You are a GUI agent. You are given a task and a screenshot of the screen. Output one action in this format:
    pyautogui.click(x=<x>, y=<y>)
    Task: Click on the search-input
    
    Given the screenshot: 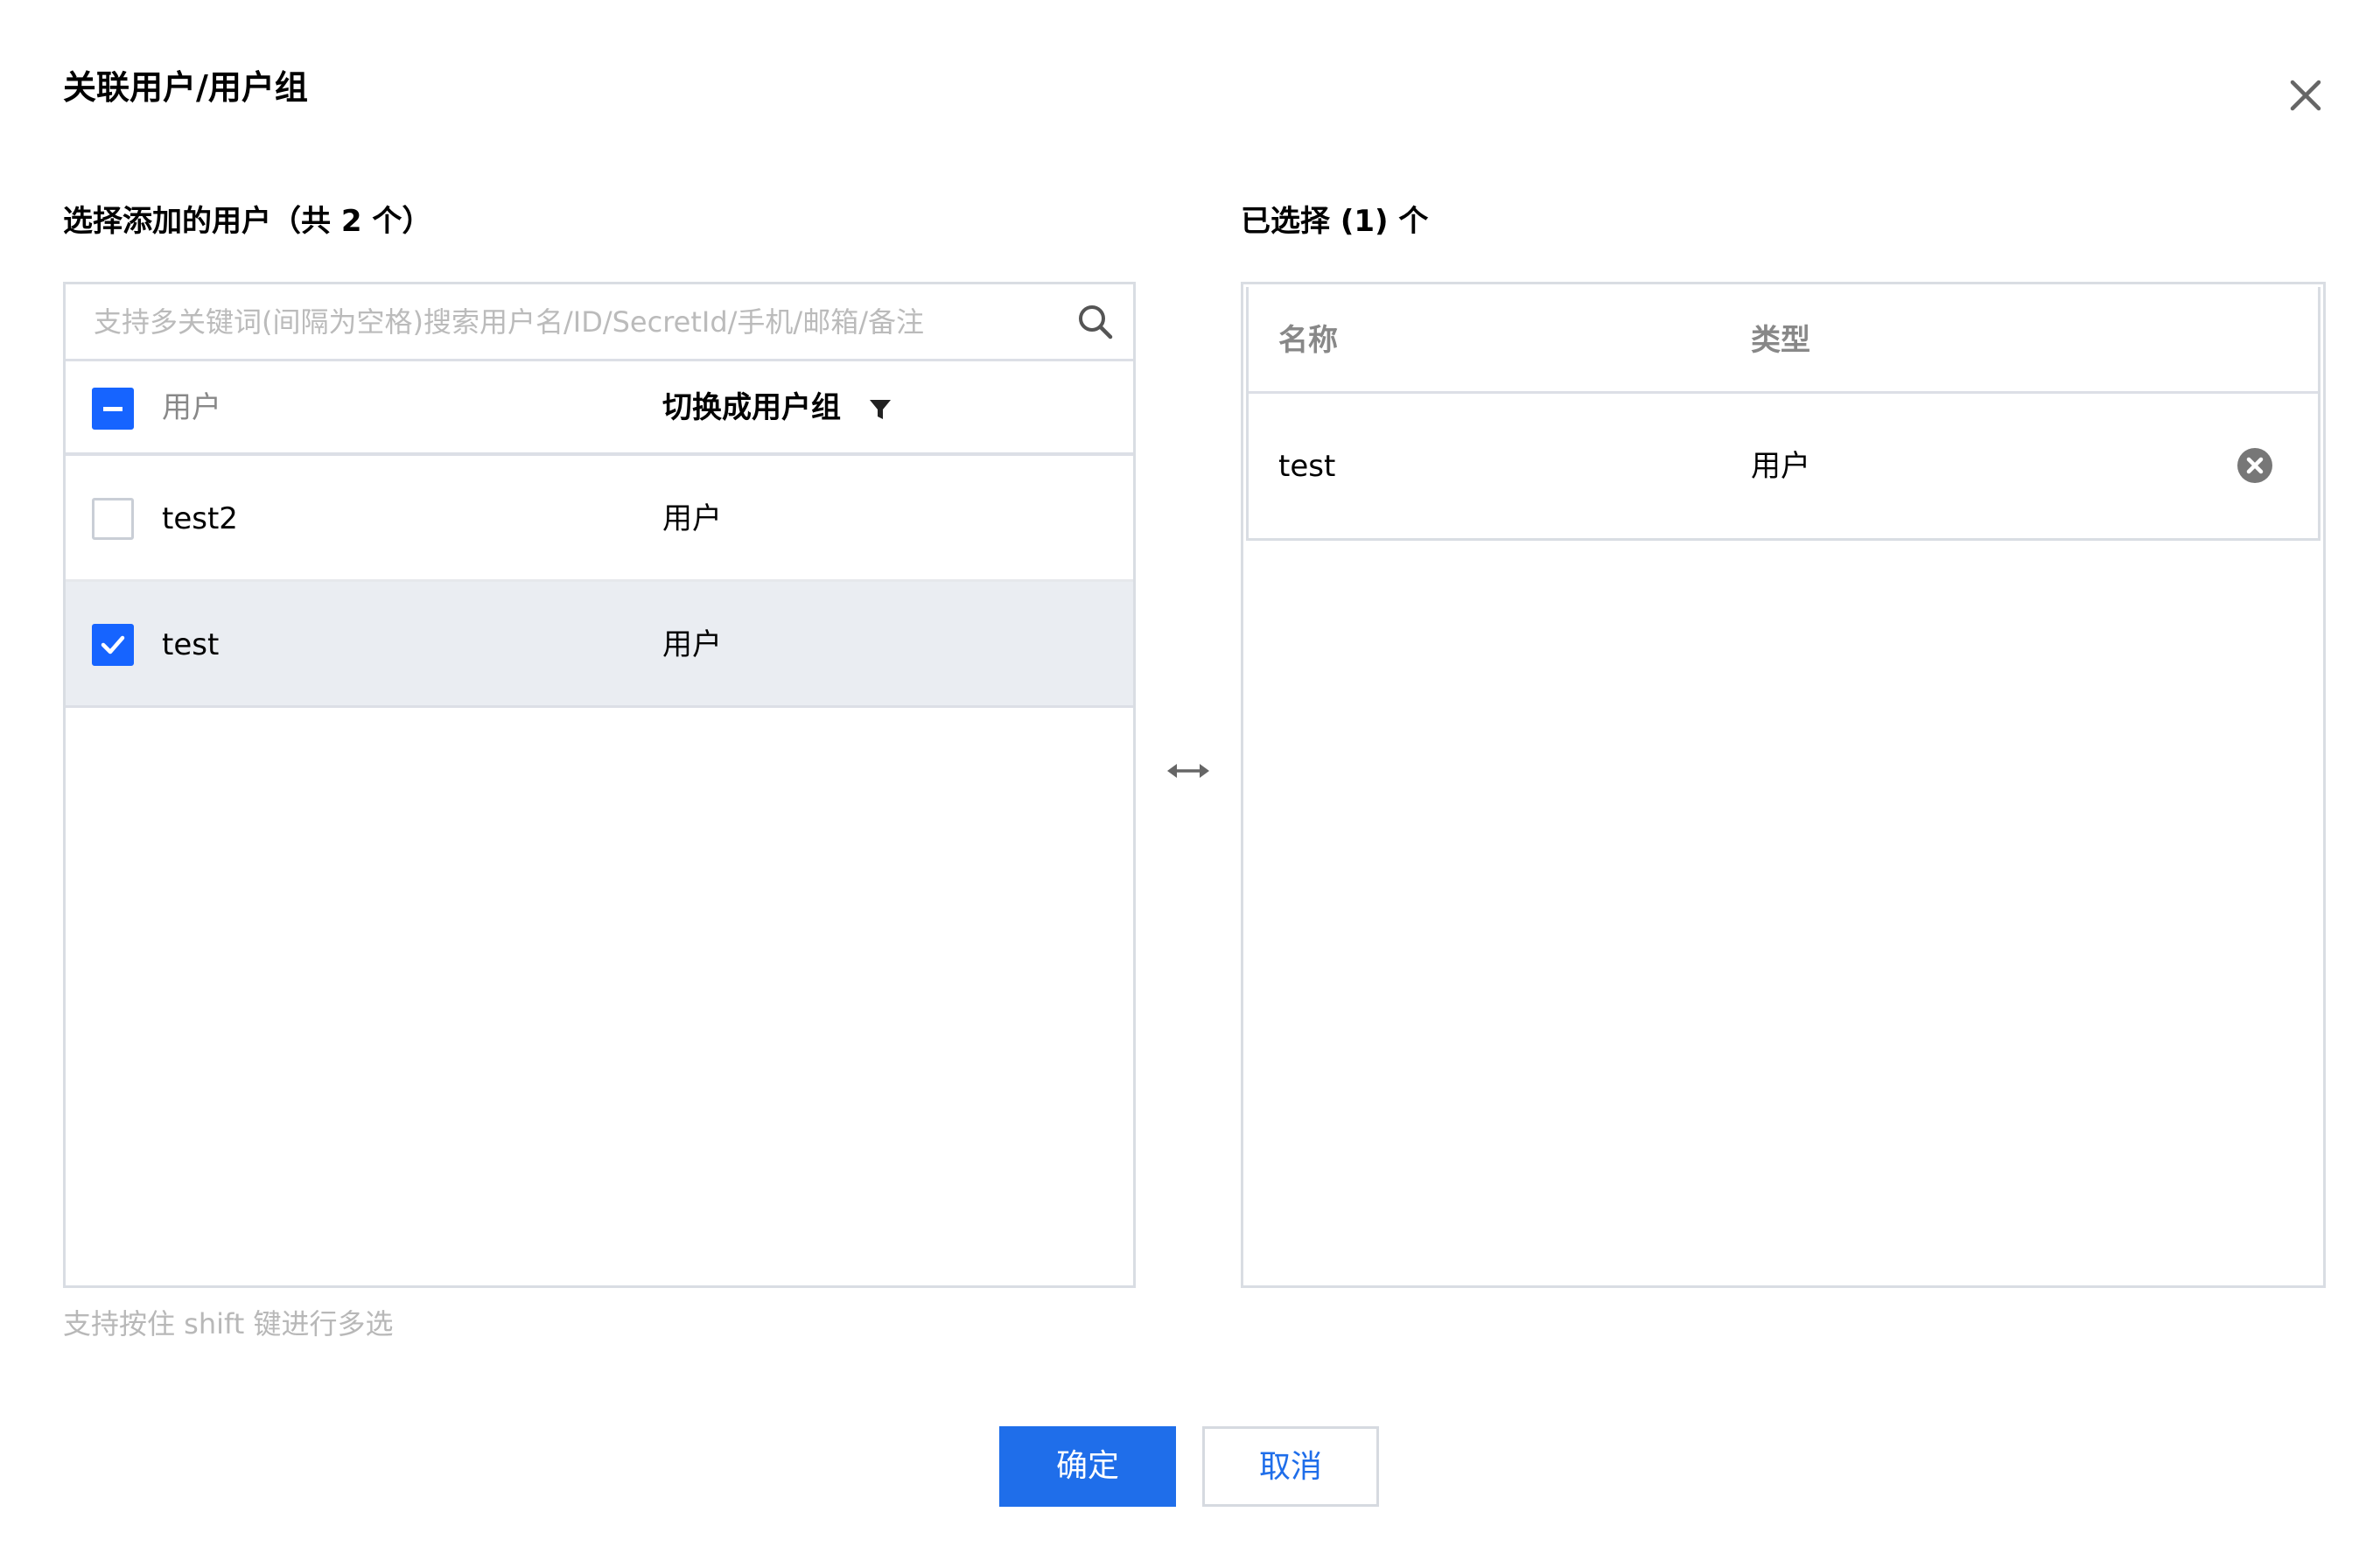 What is the action you would take?
    pyautogui.click(x=566, y=322)
    